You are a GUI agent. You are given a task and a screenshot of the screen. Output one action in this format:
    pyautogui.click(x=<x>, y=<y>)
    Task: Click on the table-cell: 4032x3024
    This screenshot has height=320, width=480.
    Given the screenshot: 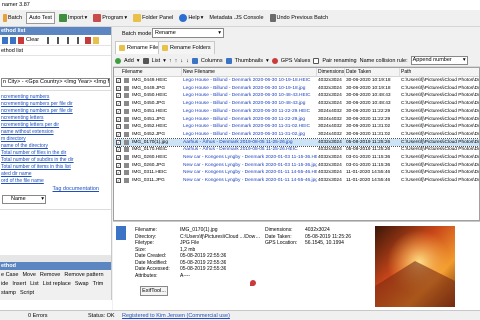 What is the action you would take?
    pyautogui.click(x=330, y=88)
    